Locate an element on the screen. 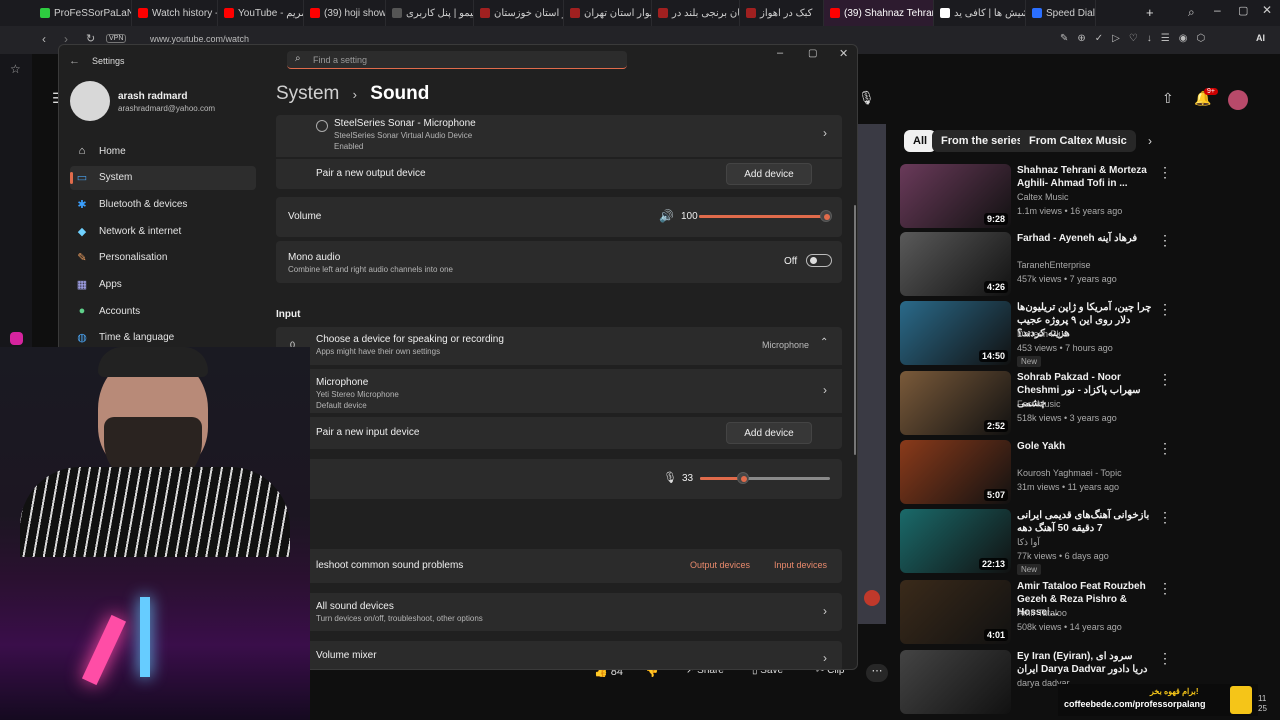 This screenshot has height=720, width=1280. chevron-up-icon: ⌃ is located at coordinates (824, 342).